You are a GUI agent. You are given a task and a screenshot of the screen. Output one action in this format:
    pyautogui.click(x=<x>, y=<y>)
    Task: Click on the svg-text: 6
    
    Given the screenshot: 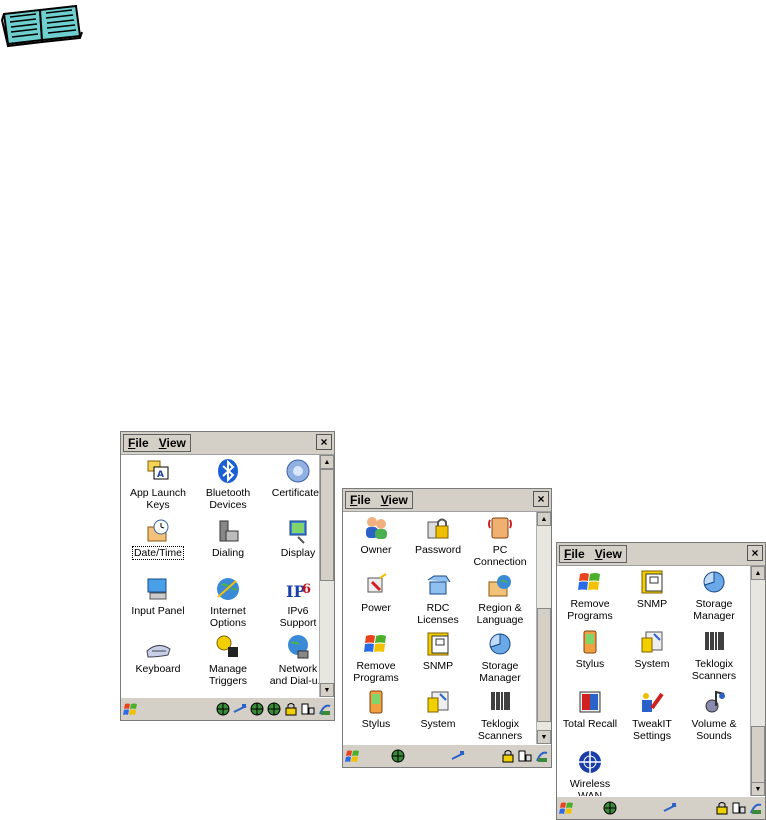 What is the action you would take?
    pyautogui.click(x=306, y=589)
    